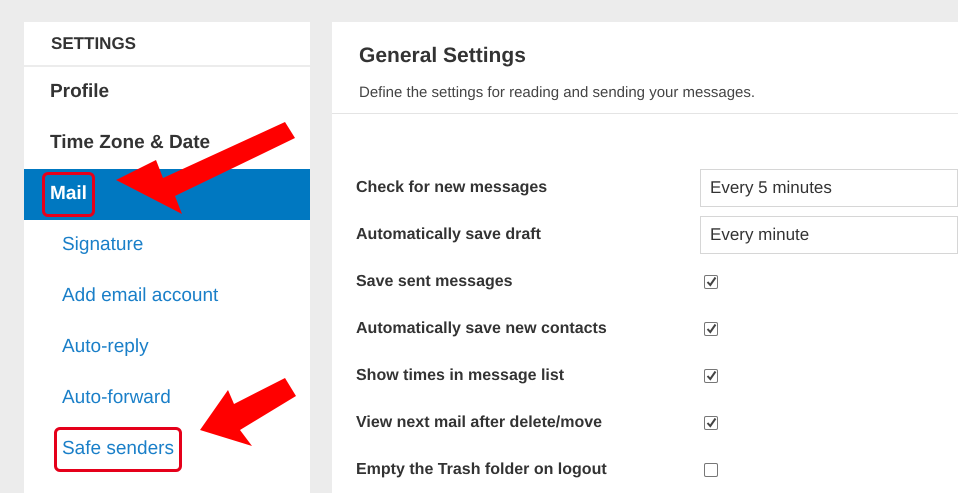 The height and width of the screenshot is (493, 958). Describe the element at coordinates (118, 449) in the screenshot. I see `highlight-box: Safe senders` at that location.